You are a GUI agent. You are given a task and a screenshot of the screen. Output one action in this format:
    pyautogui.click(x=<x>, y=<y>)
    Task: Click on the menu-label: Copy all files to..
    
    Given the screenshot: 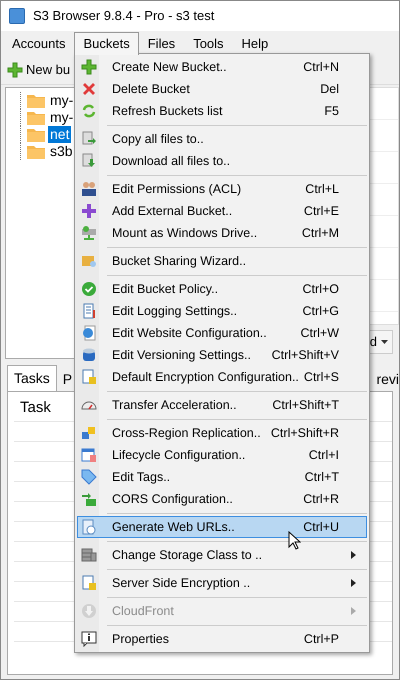 What is the action you would take?
    pyautogui.click(x=158, y=139)
    